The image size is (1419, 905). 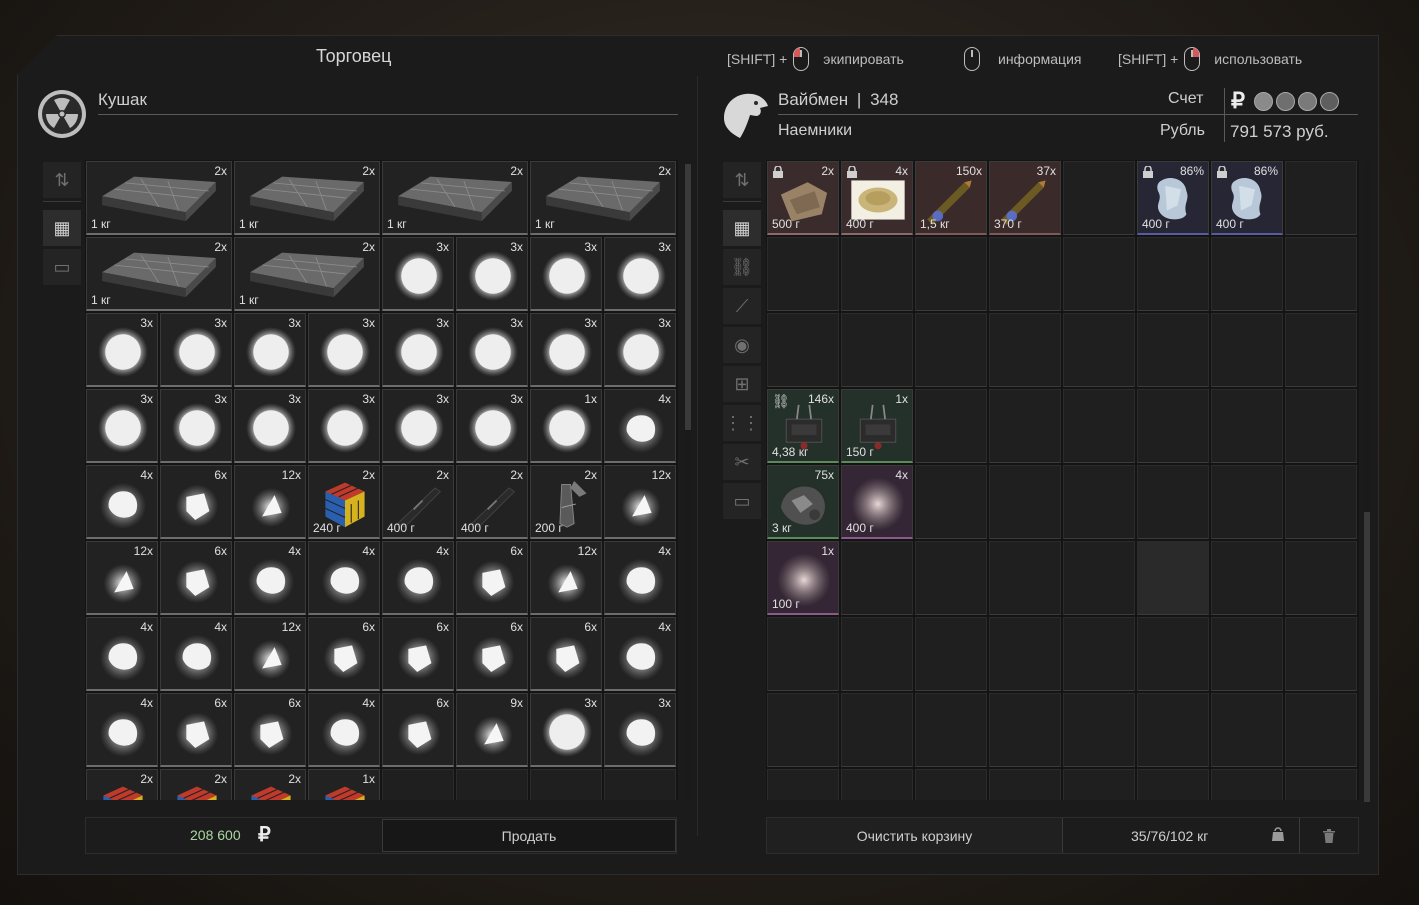 I want to click on player-item-crystal: 86% 400 г, so click(x=1173, y=198).